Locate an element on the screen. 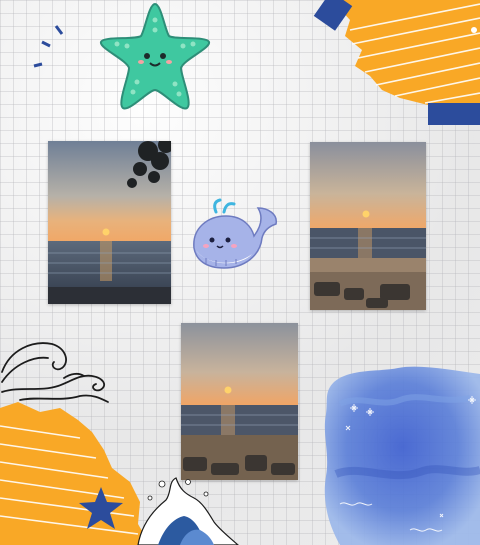 The width and height of the screenshot is (480, 545). photo-sunset-beach is located at coordinates (368, 226).